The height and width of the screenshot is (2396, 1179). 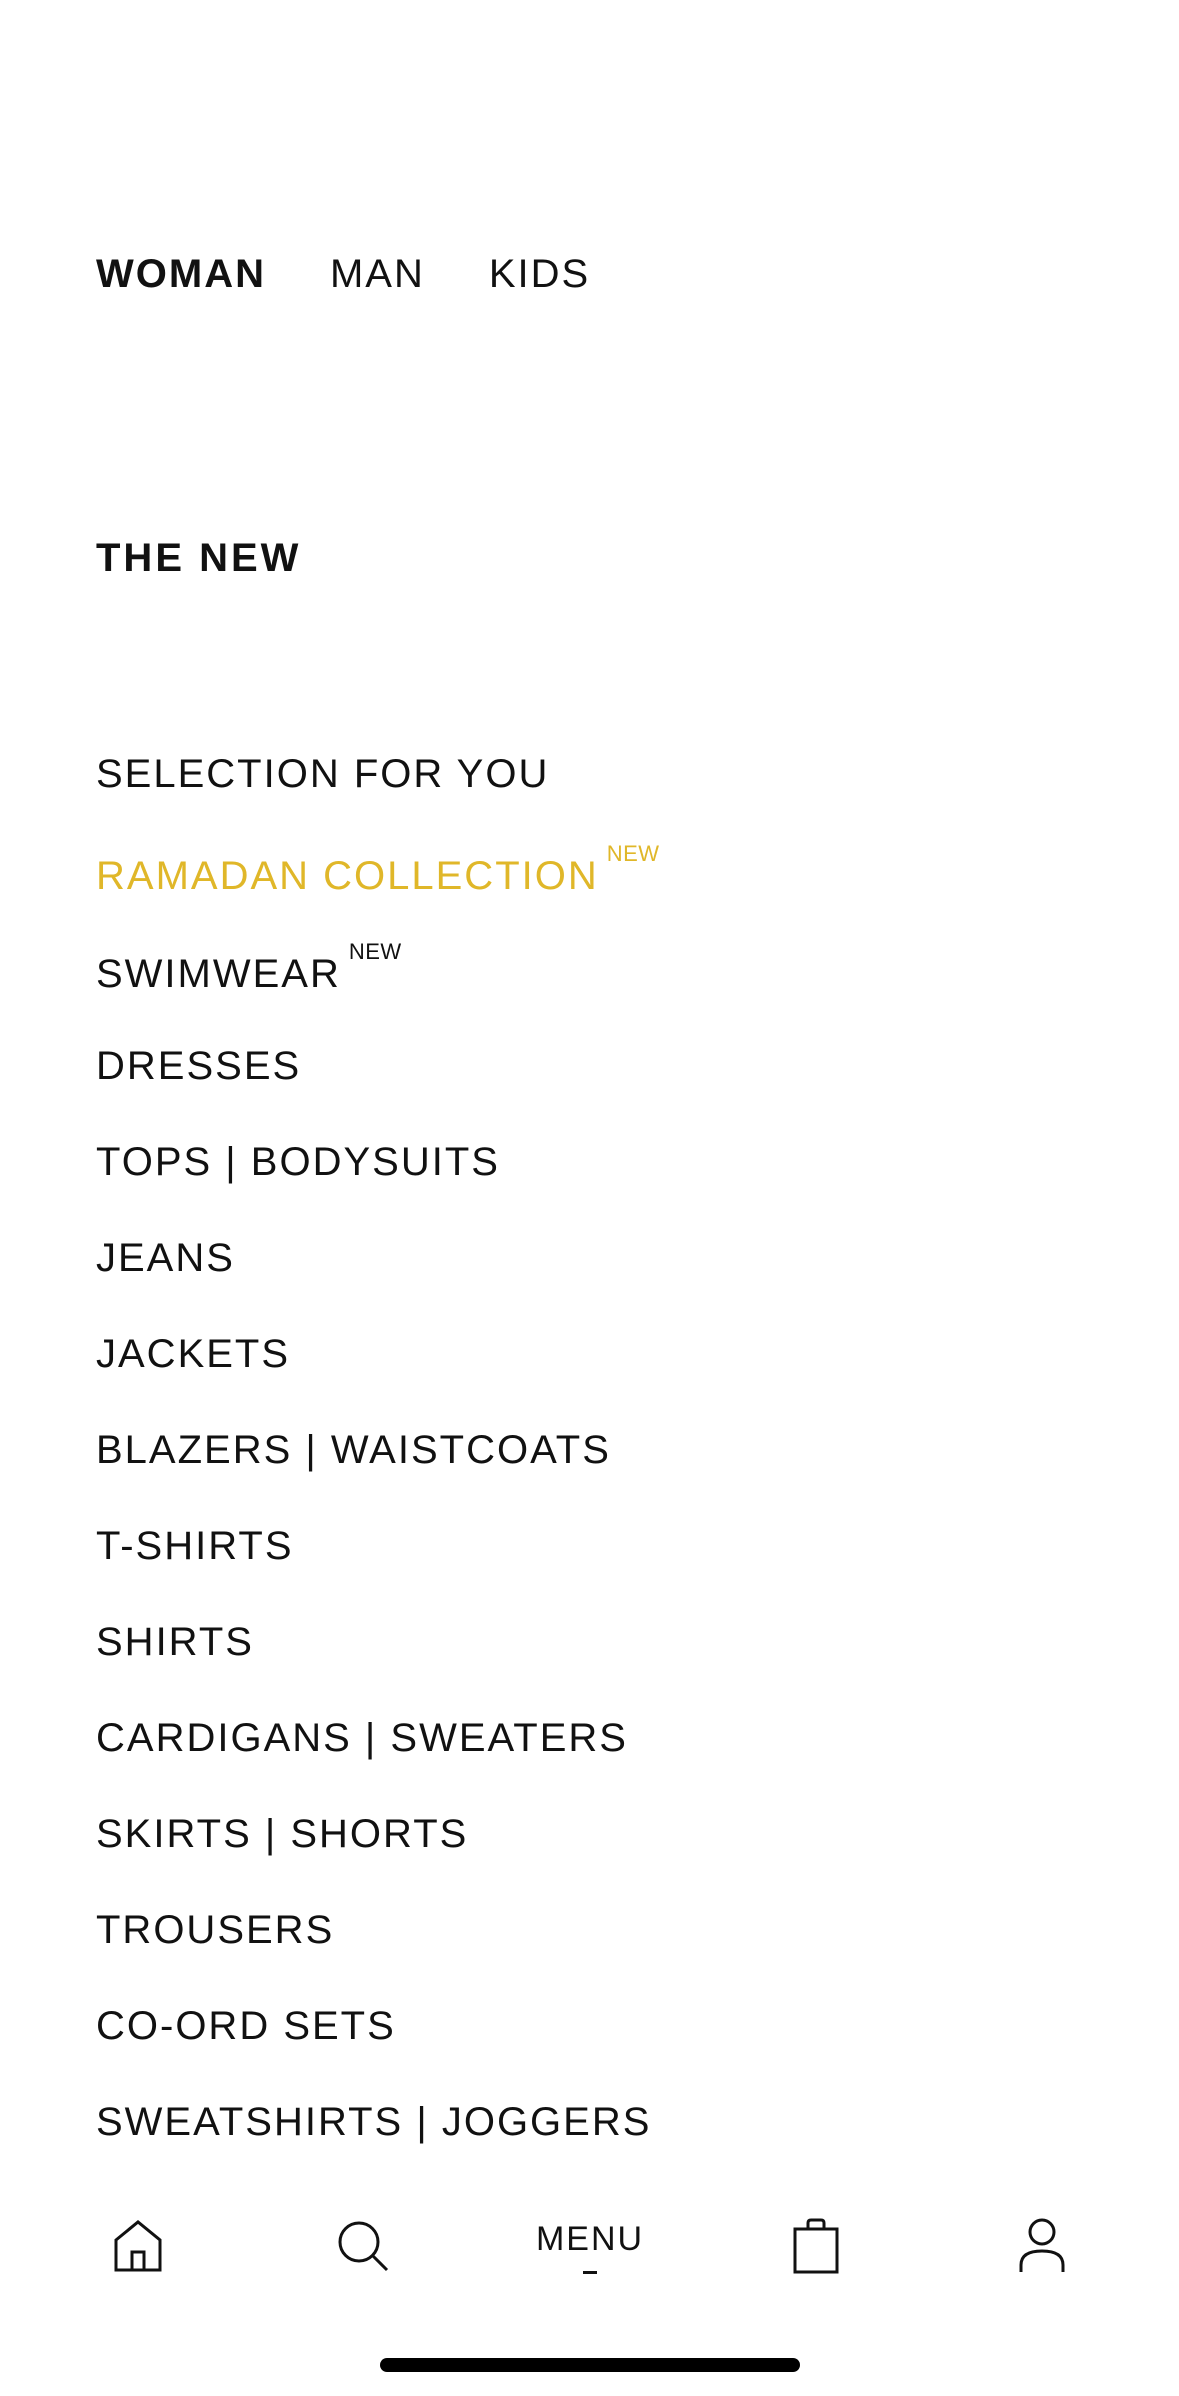 I want to click on tab-woman: WOMAN, so click(x=181, y=274).